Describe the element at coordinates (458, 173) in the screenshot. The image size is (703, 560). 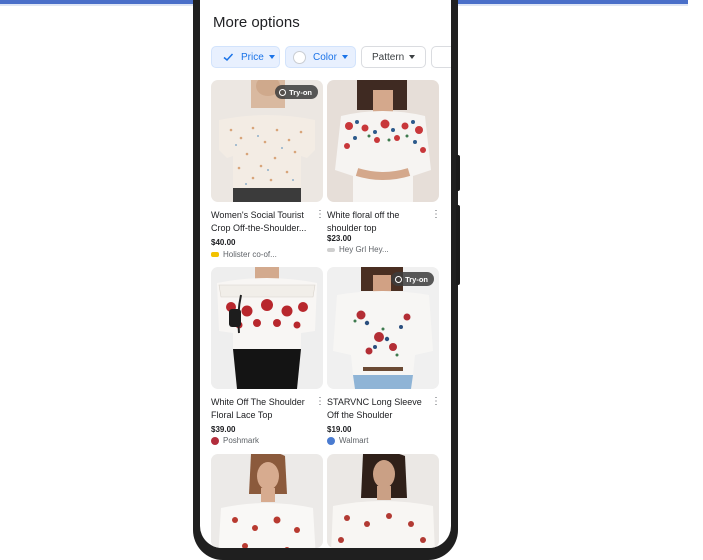
I see `phone-power-button` at that location.